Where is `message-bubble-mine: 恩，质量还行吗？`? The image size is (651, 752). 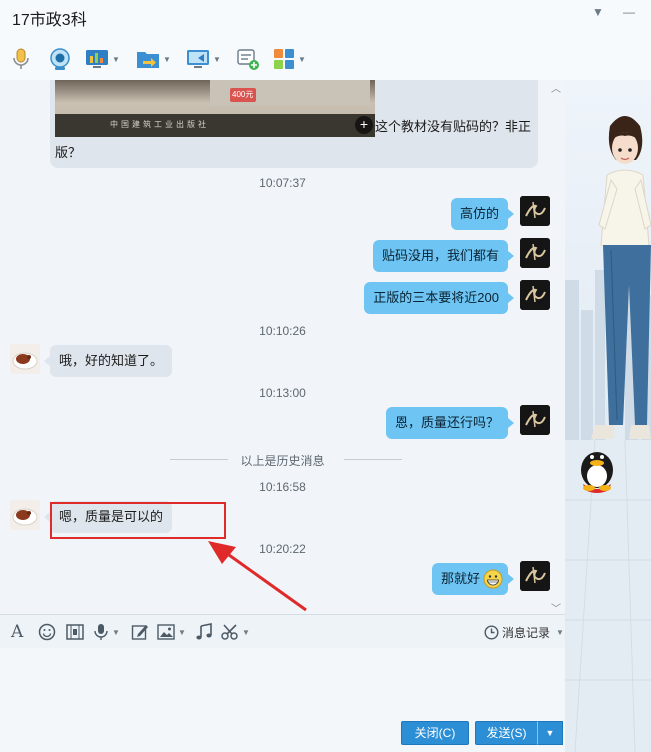 message-bubble-mine: 恩，质量还行吗？ is located at coordinates (450, 423).